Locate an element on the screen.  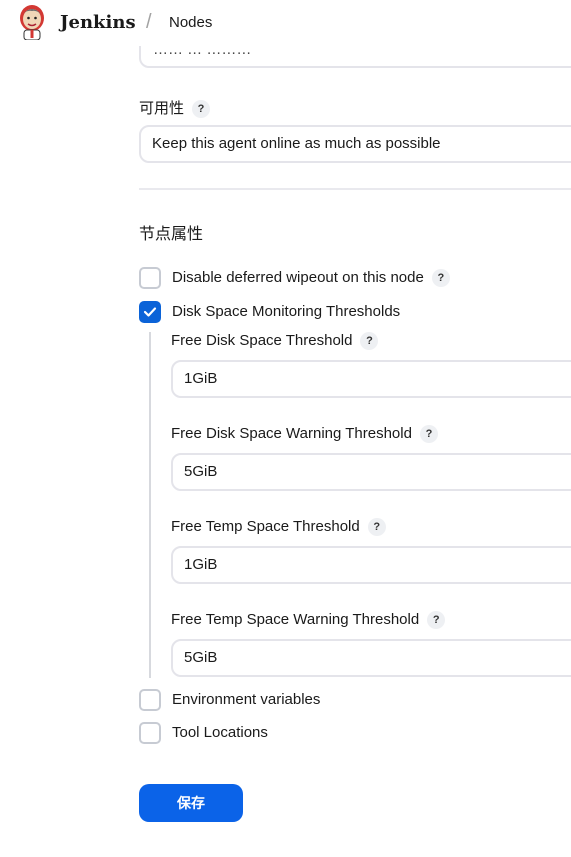
save-button: 保存 is located at coordinates (191, 803).